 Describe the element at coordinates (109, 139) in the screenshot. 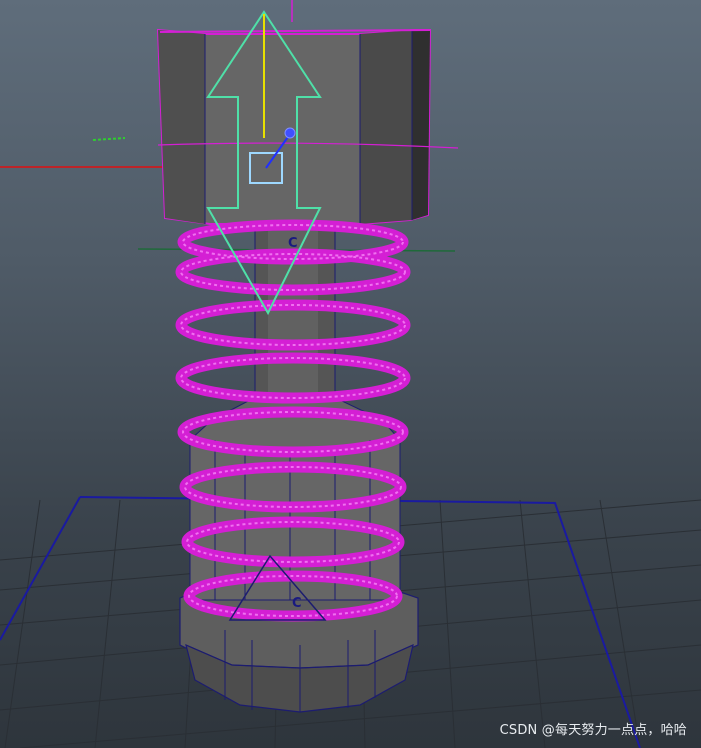

I see `green-axis-indicator` at that location.